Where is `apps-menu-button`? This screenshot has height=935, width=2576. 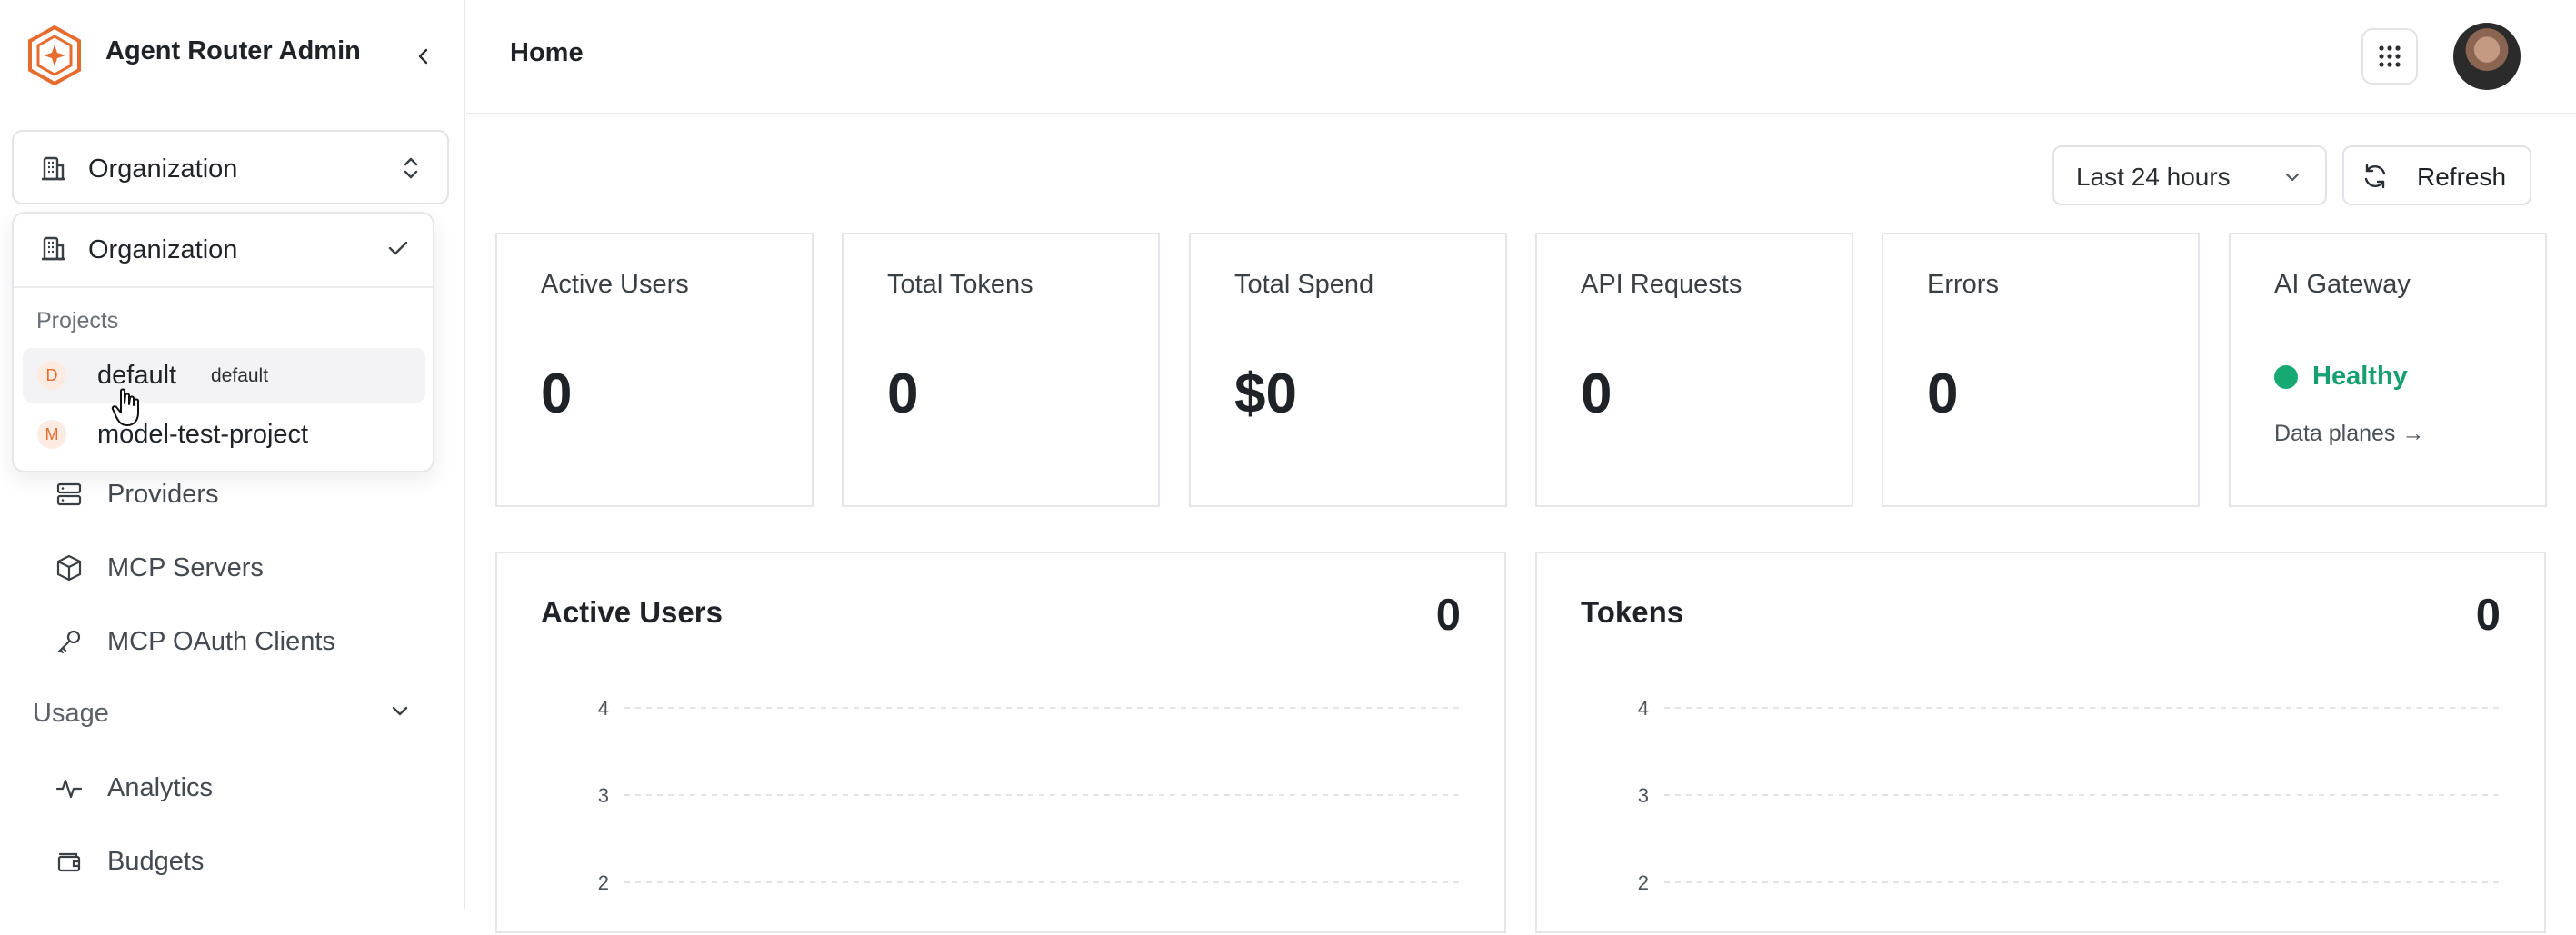
apps-menu-button is located at coordinates (2389, 56).